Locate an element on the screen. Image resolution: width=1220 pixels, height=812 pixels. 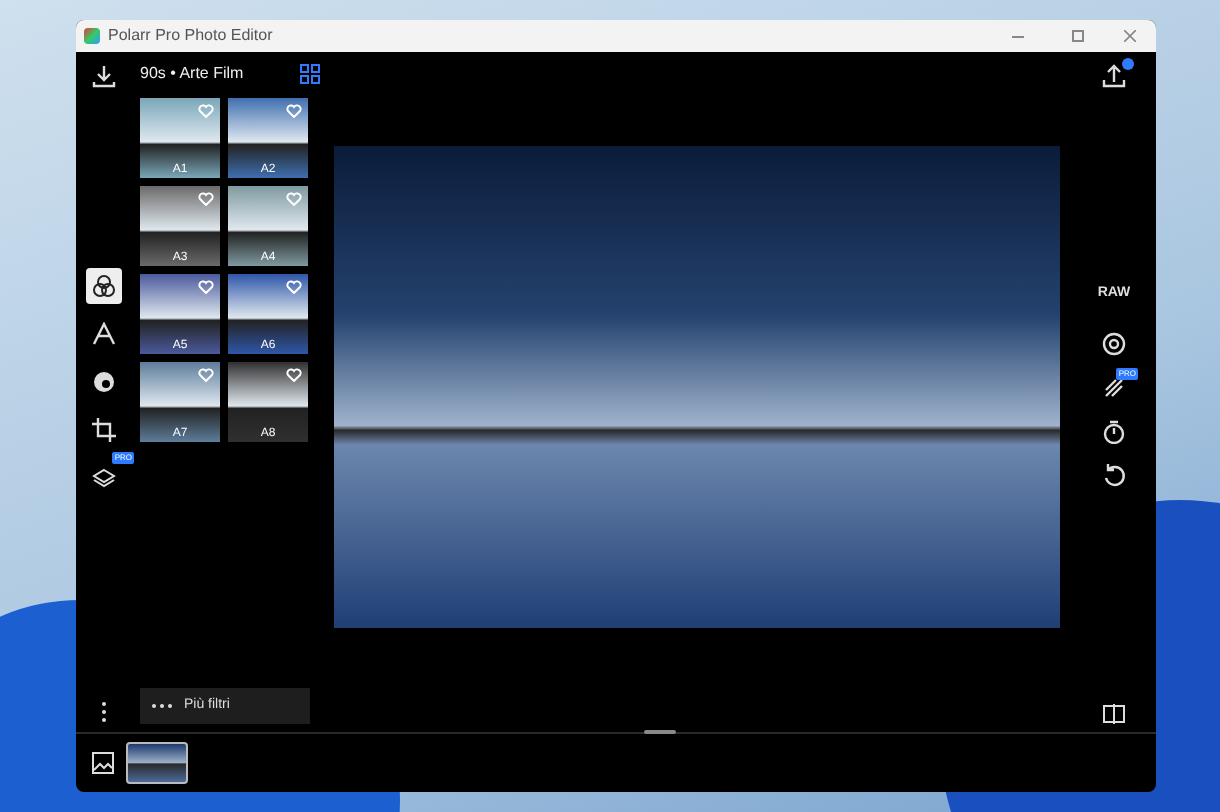
share-icon is located at coordinates (1114, 76).